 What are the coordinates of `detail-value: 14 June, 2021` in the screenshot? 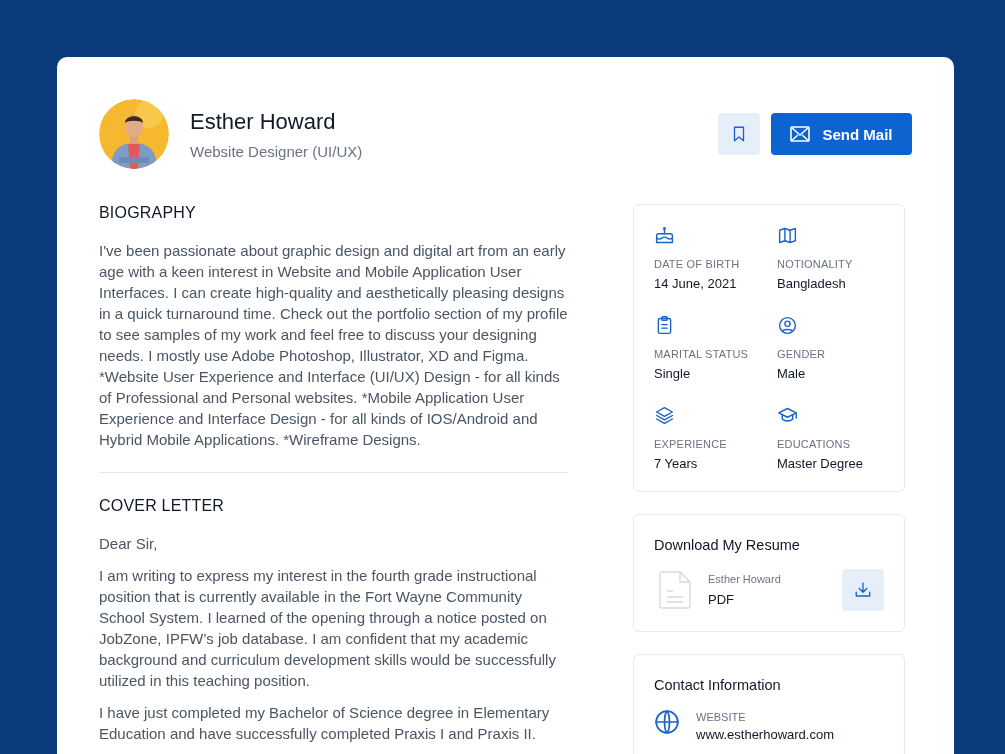 It's located at (695, 283).